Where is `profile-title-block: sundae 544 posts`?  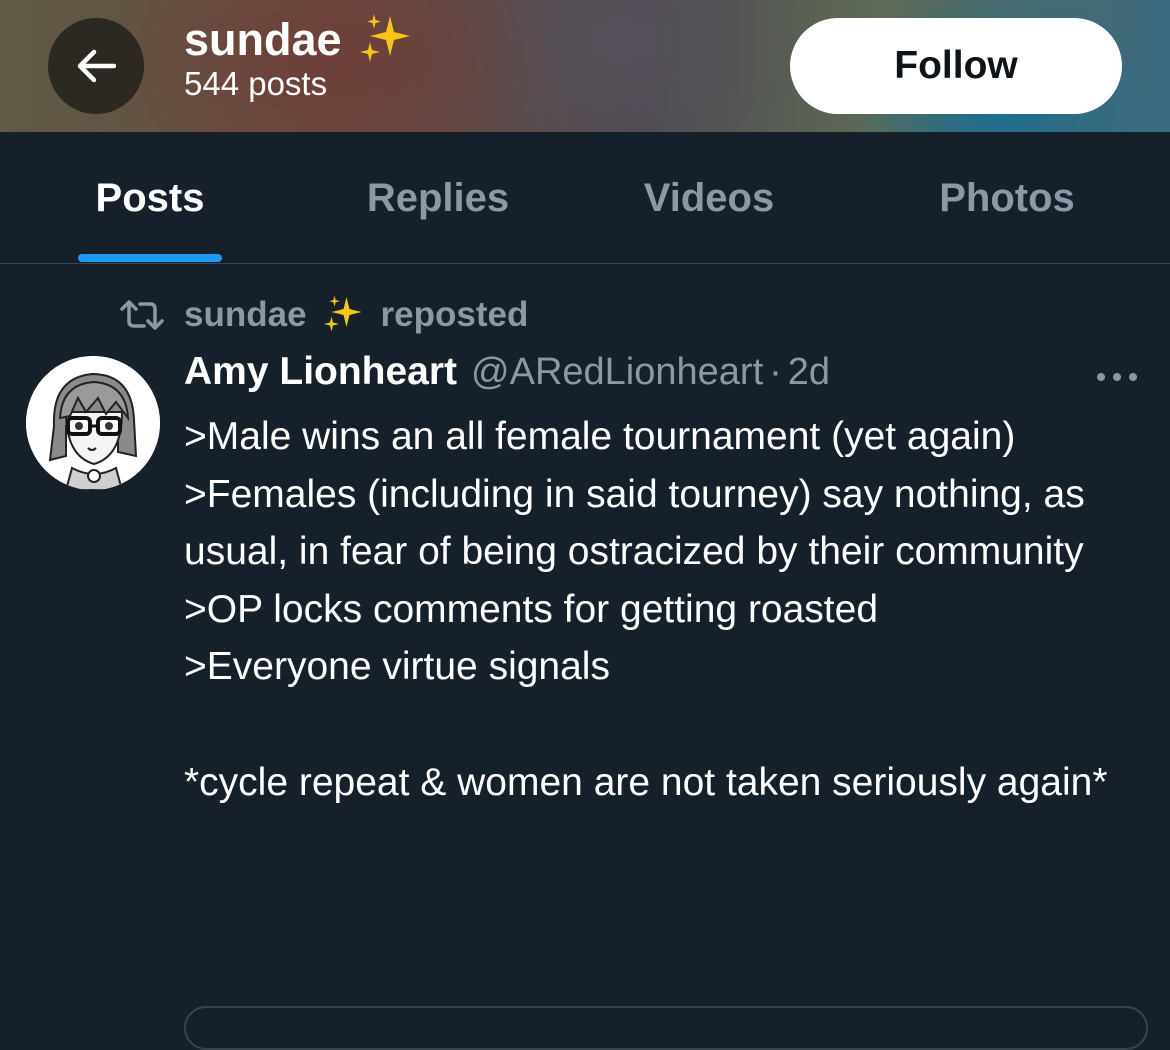
profile-title-block: sundae 544 posts is located at coordinates (302, 57).